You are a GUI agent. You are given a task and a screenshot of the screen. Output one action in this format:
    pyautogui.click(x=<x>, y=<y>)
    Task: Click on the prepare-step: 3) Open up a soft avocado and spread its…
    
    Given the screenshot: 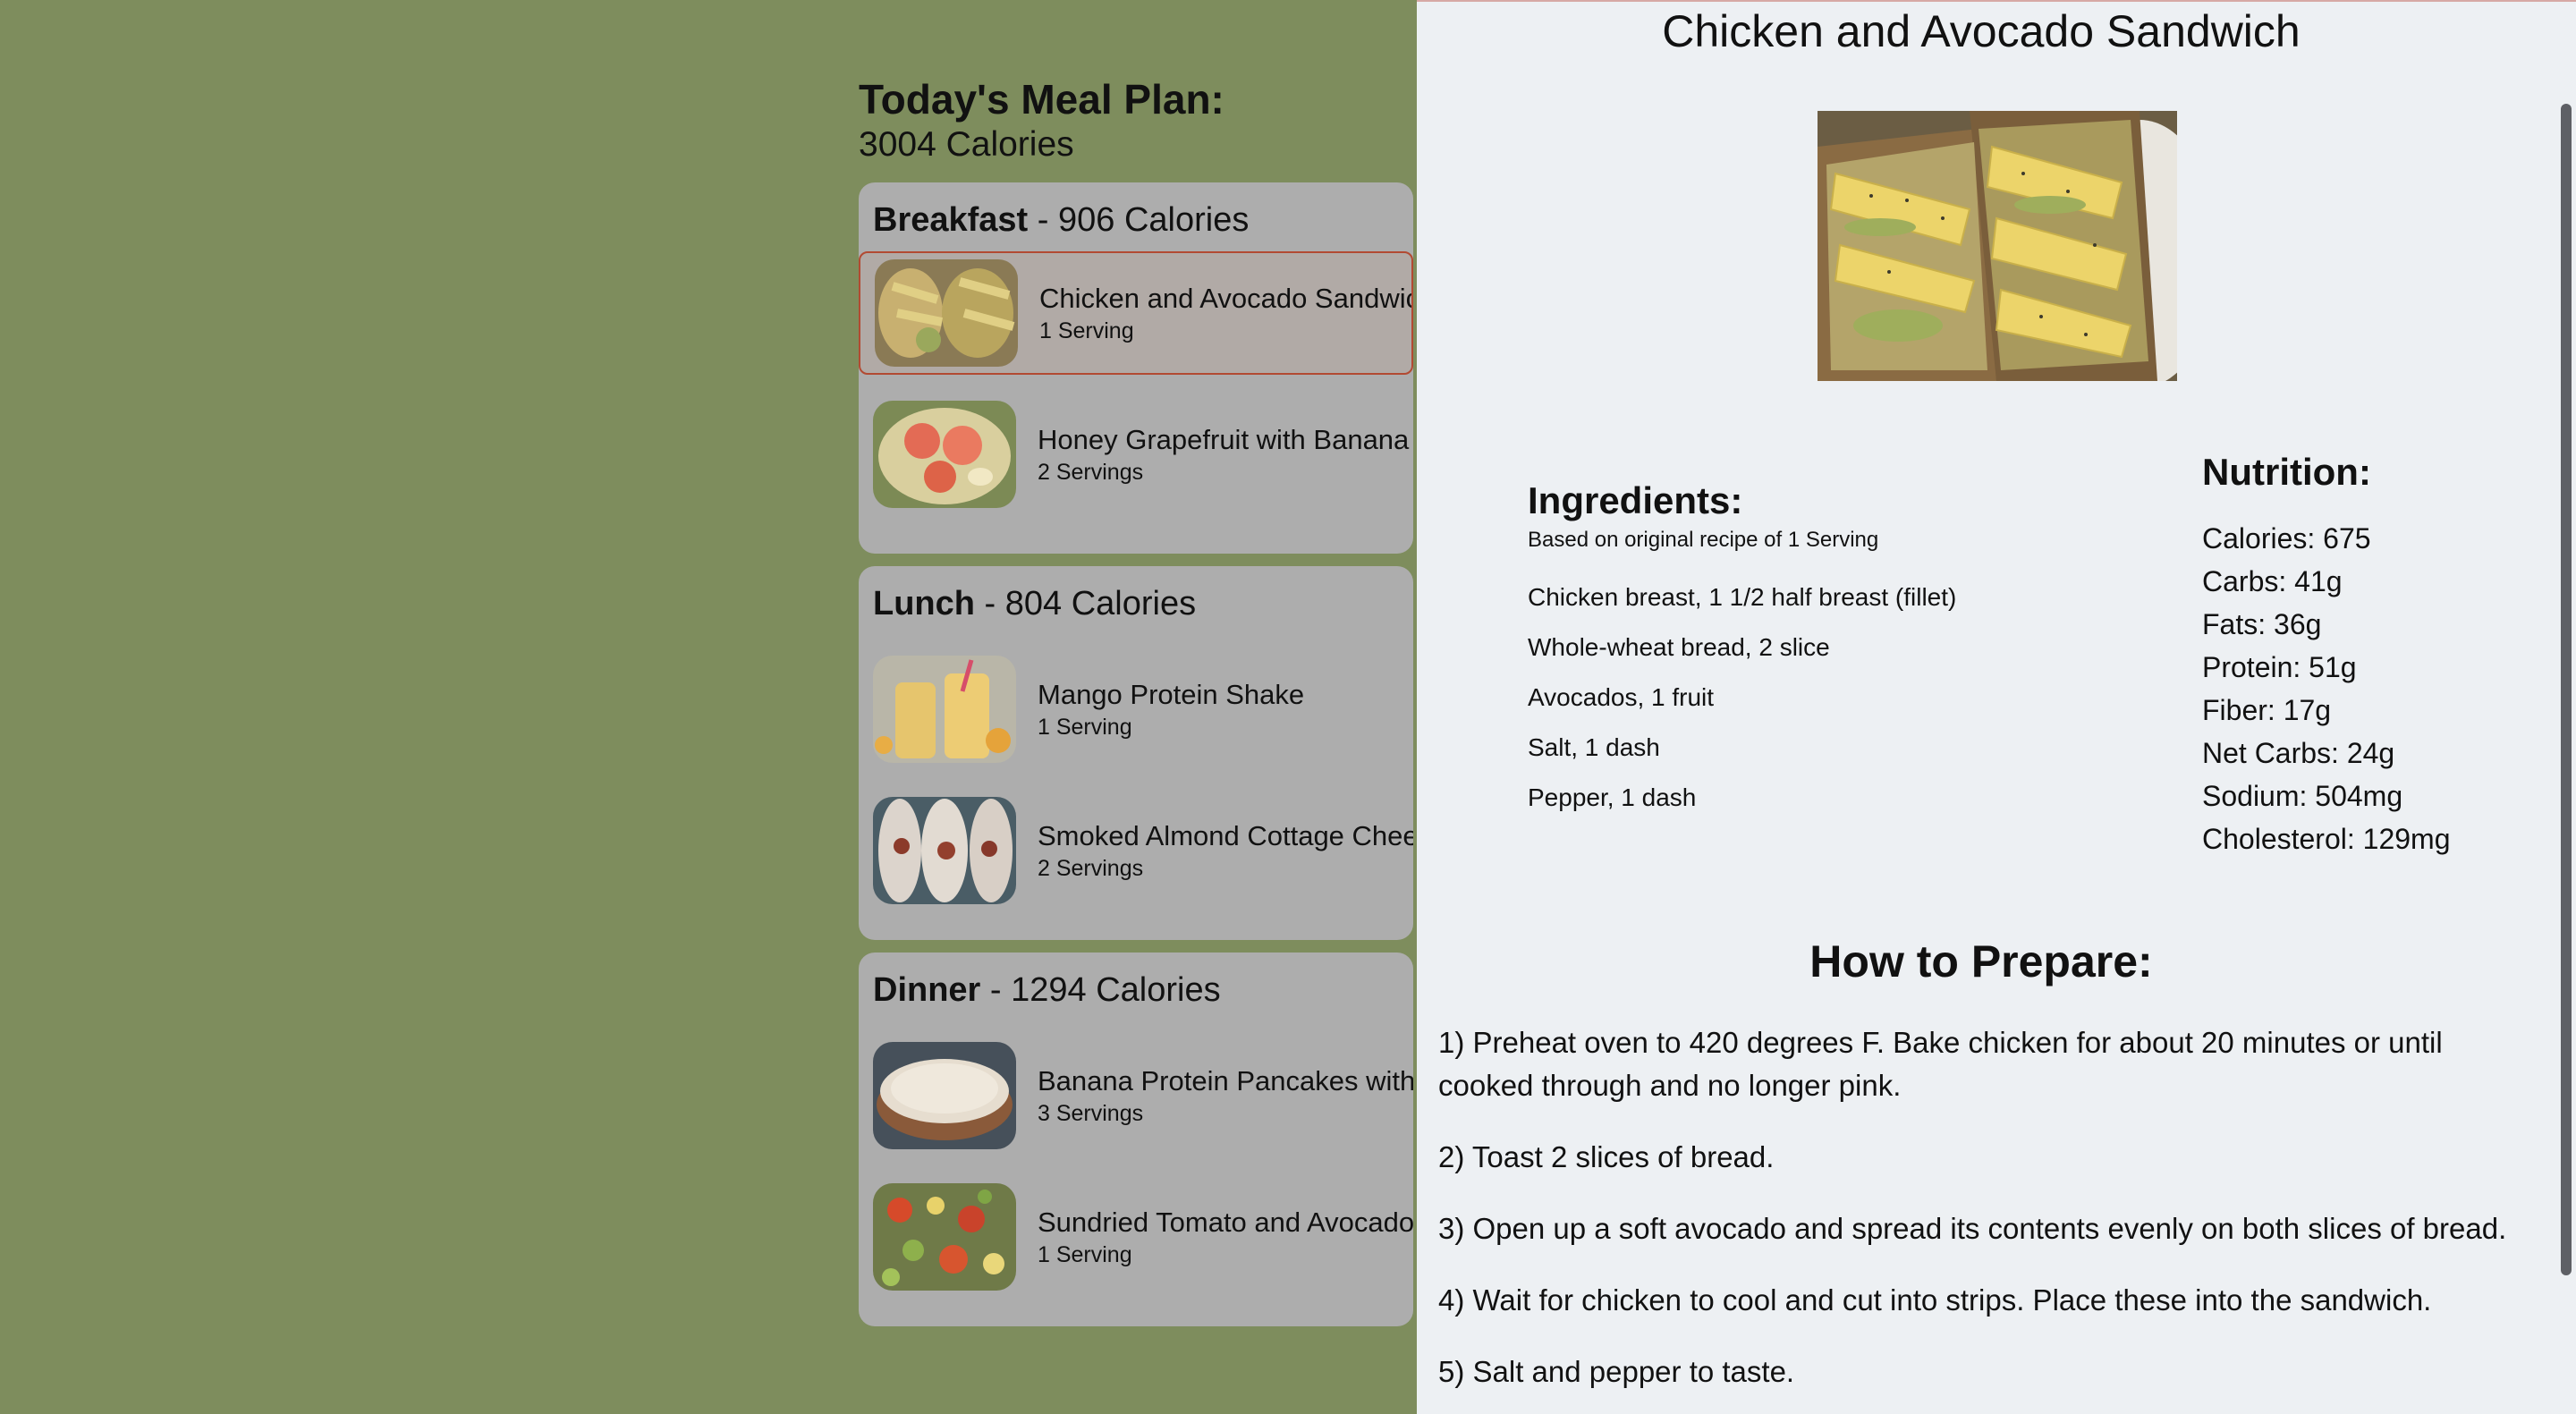 What is the action you would take?
    pyautogui.click(x=1972, y=1228)
    